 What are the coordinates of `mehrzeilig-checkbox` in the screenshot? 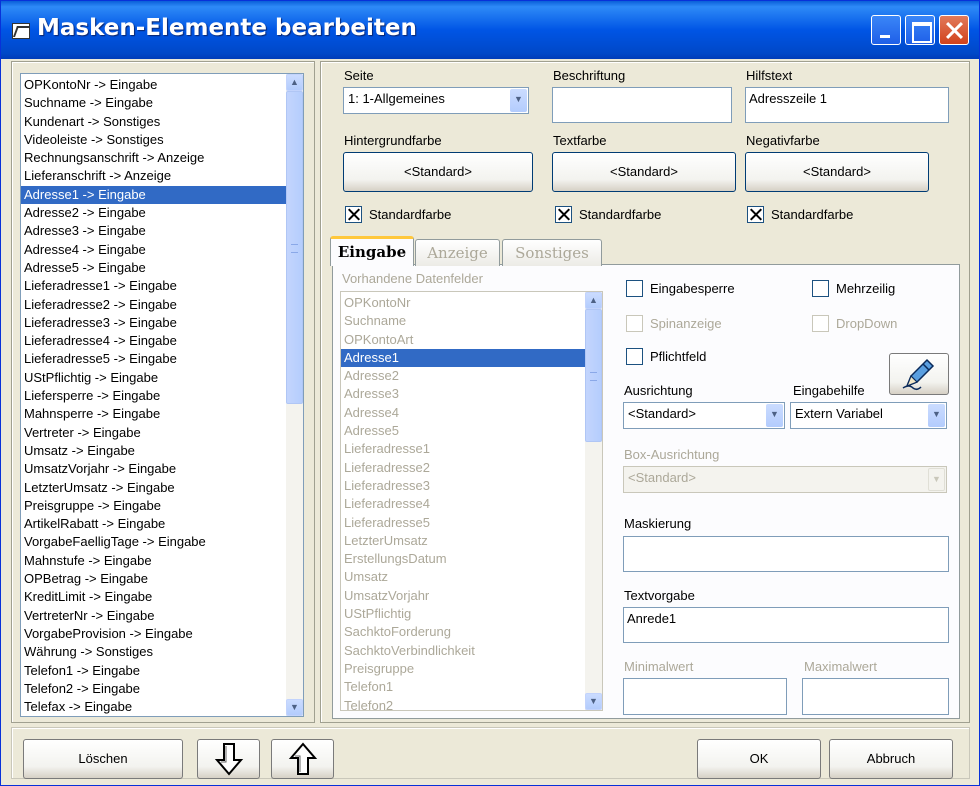 It's located at (820, 288).